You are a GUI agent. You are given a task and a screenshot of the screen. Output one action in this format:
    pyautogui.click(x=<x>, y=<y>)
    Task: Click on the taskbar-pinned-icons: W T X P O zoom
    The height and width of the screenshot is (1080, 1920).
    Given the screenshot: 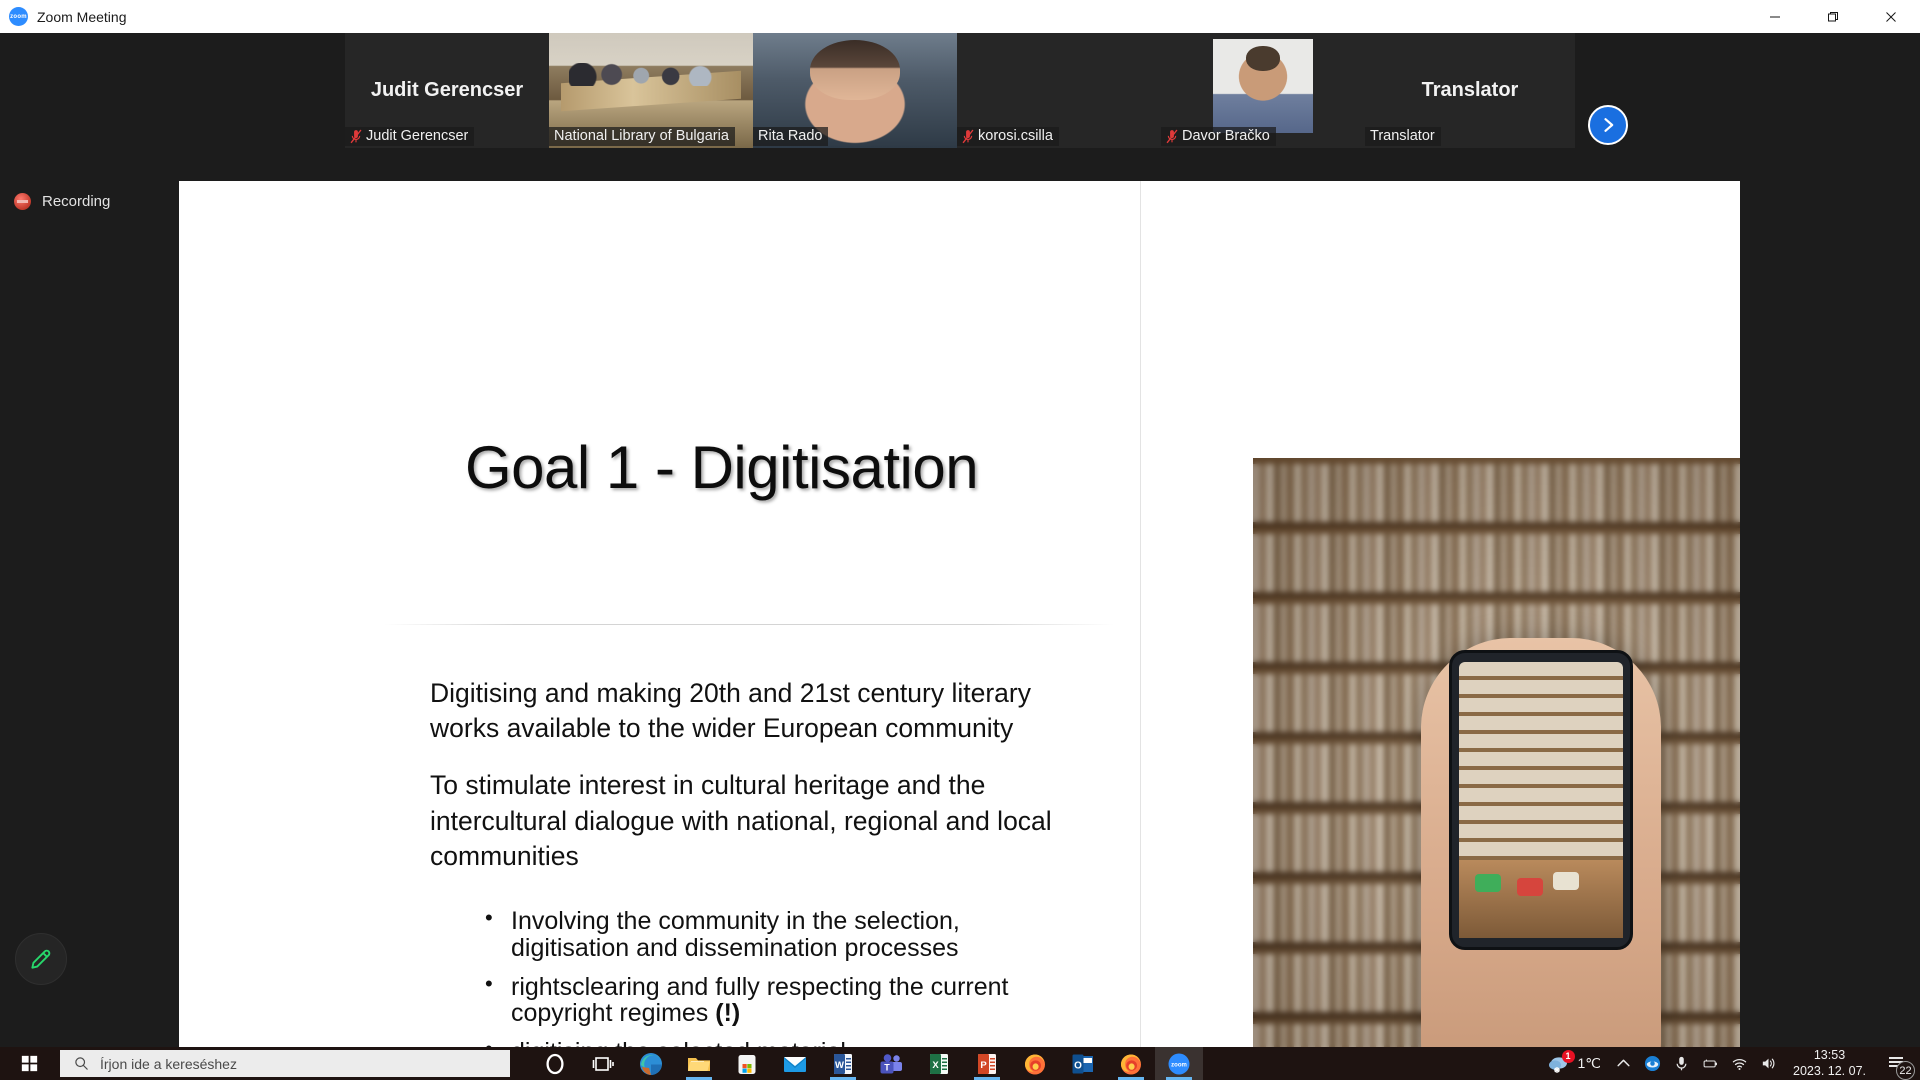 What is the action you would take?
    pyautogui.click(x=867, y=1063)
    